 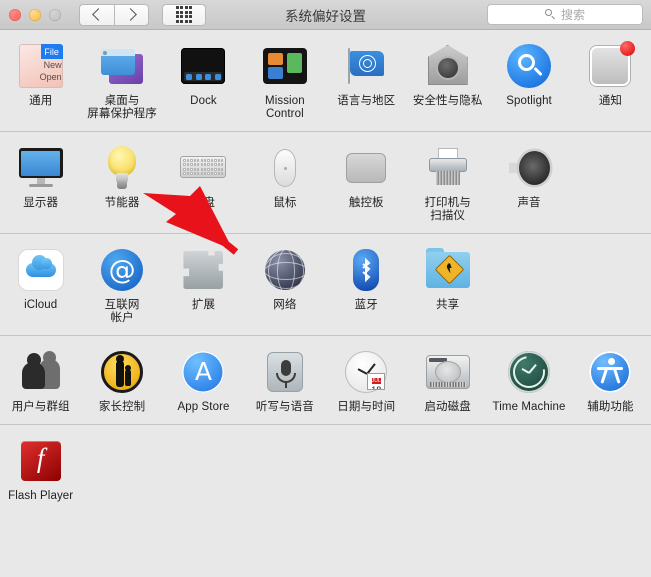 What do you see at coordinates (529, 203) in the screenshot?
I see `pane-label: 声音` at bounding box center [529, 203].